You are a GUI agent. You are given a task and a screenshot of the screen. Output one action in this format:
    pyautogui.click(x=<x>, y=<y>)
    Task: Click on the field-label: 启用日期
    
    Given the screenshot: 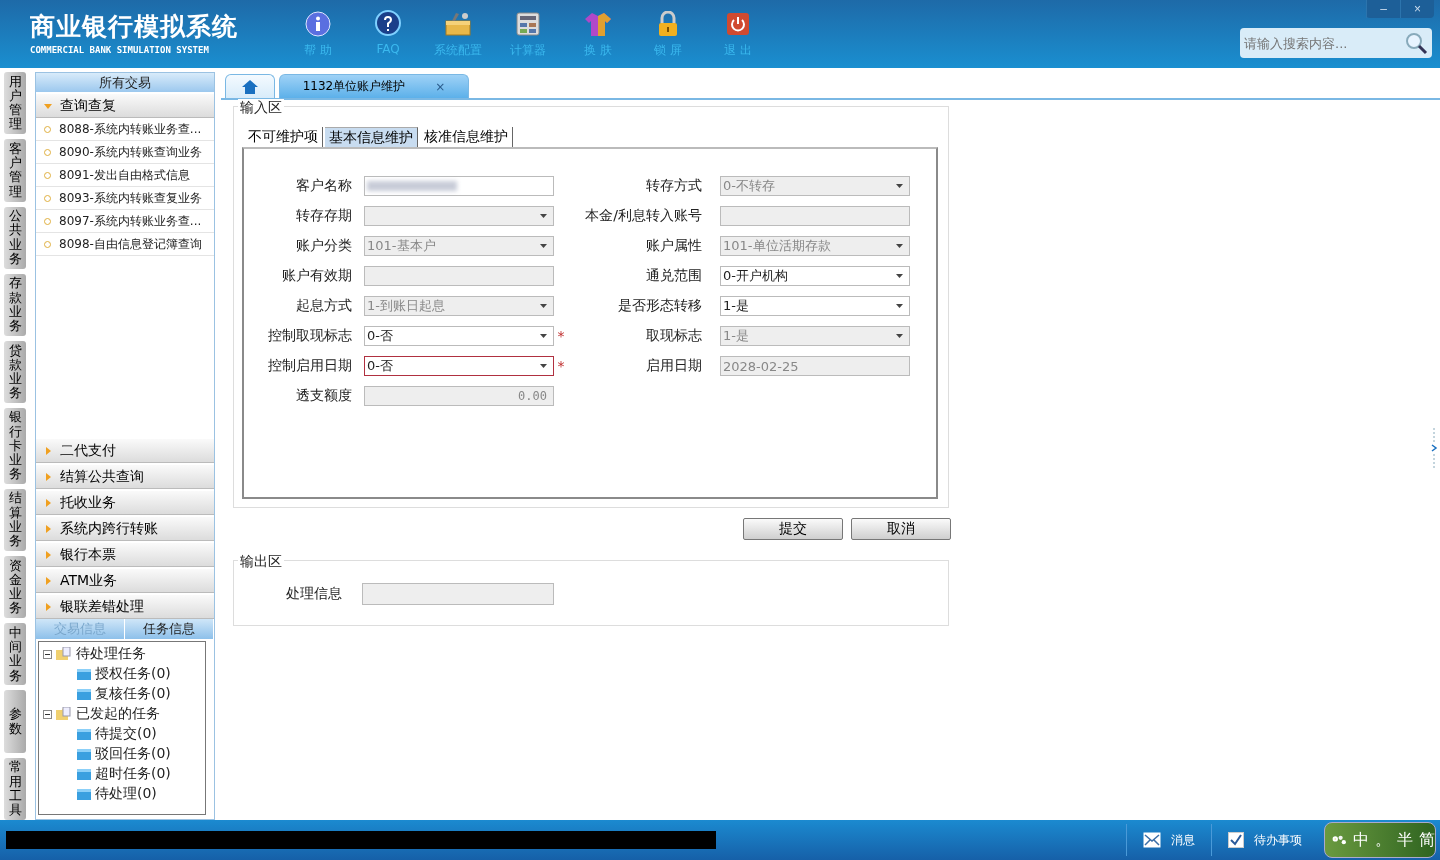 What is the action you would take?
    pyautogui.click(x=673, y=366)
    